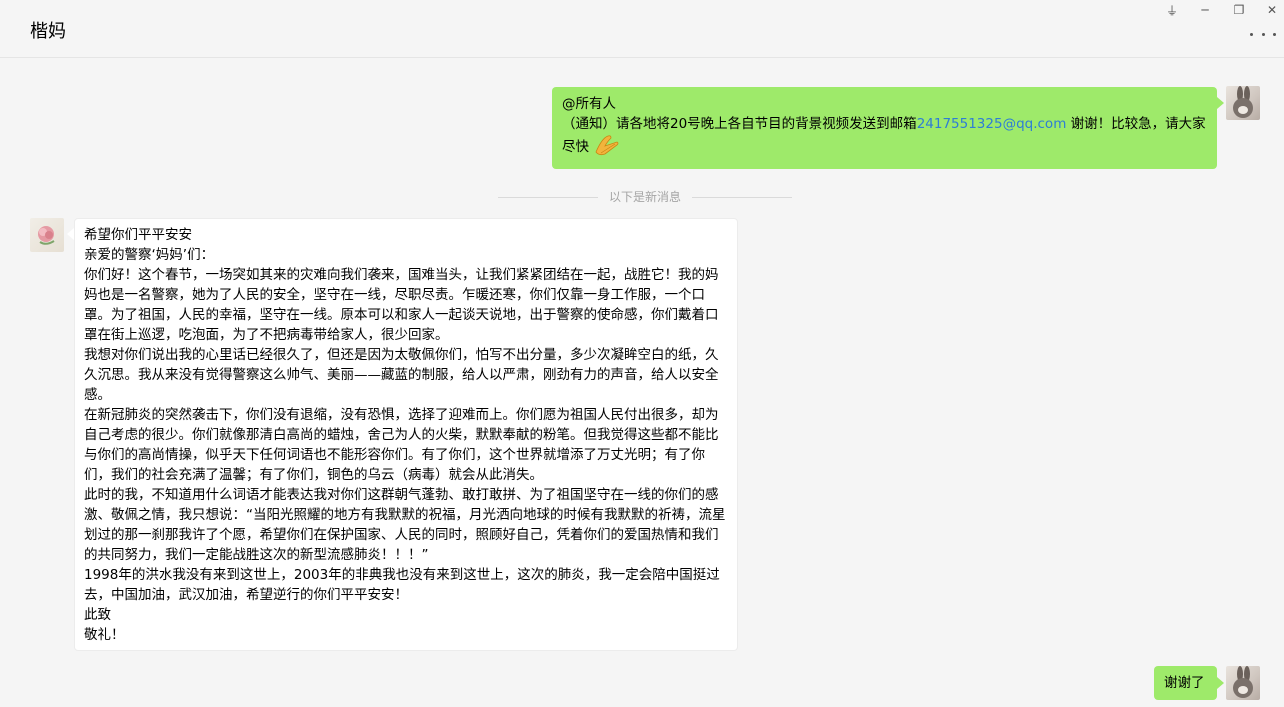 The image size is (1284, 707). What do you see at coordinates (548, 197) in the screenshot?
I see `divider-line-left` at bounding box center [548, 197].